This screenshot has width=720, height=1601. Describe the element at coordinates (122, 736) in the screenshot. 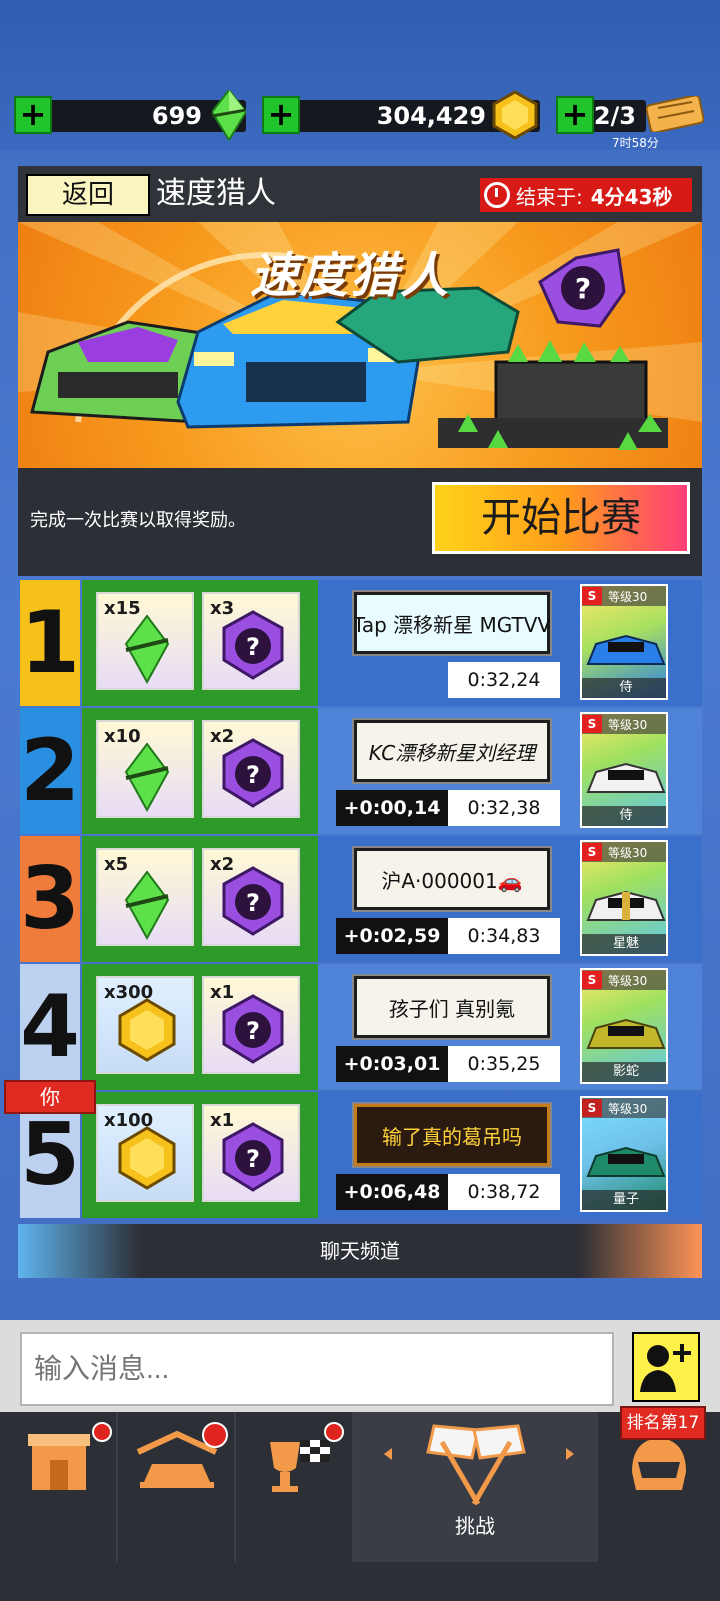

I see `reward-qty: x10` at that location.